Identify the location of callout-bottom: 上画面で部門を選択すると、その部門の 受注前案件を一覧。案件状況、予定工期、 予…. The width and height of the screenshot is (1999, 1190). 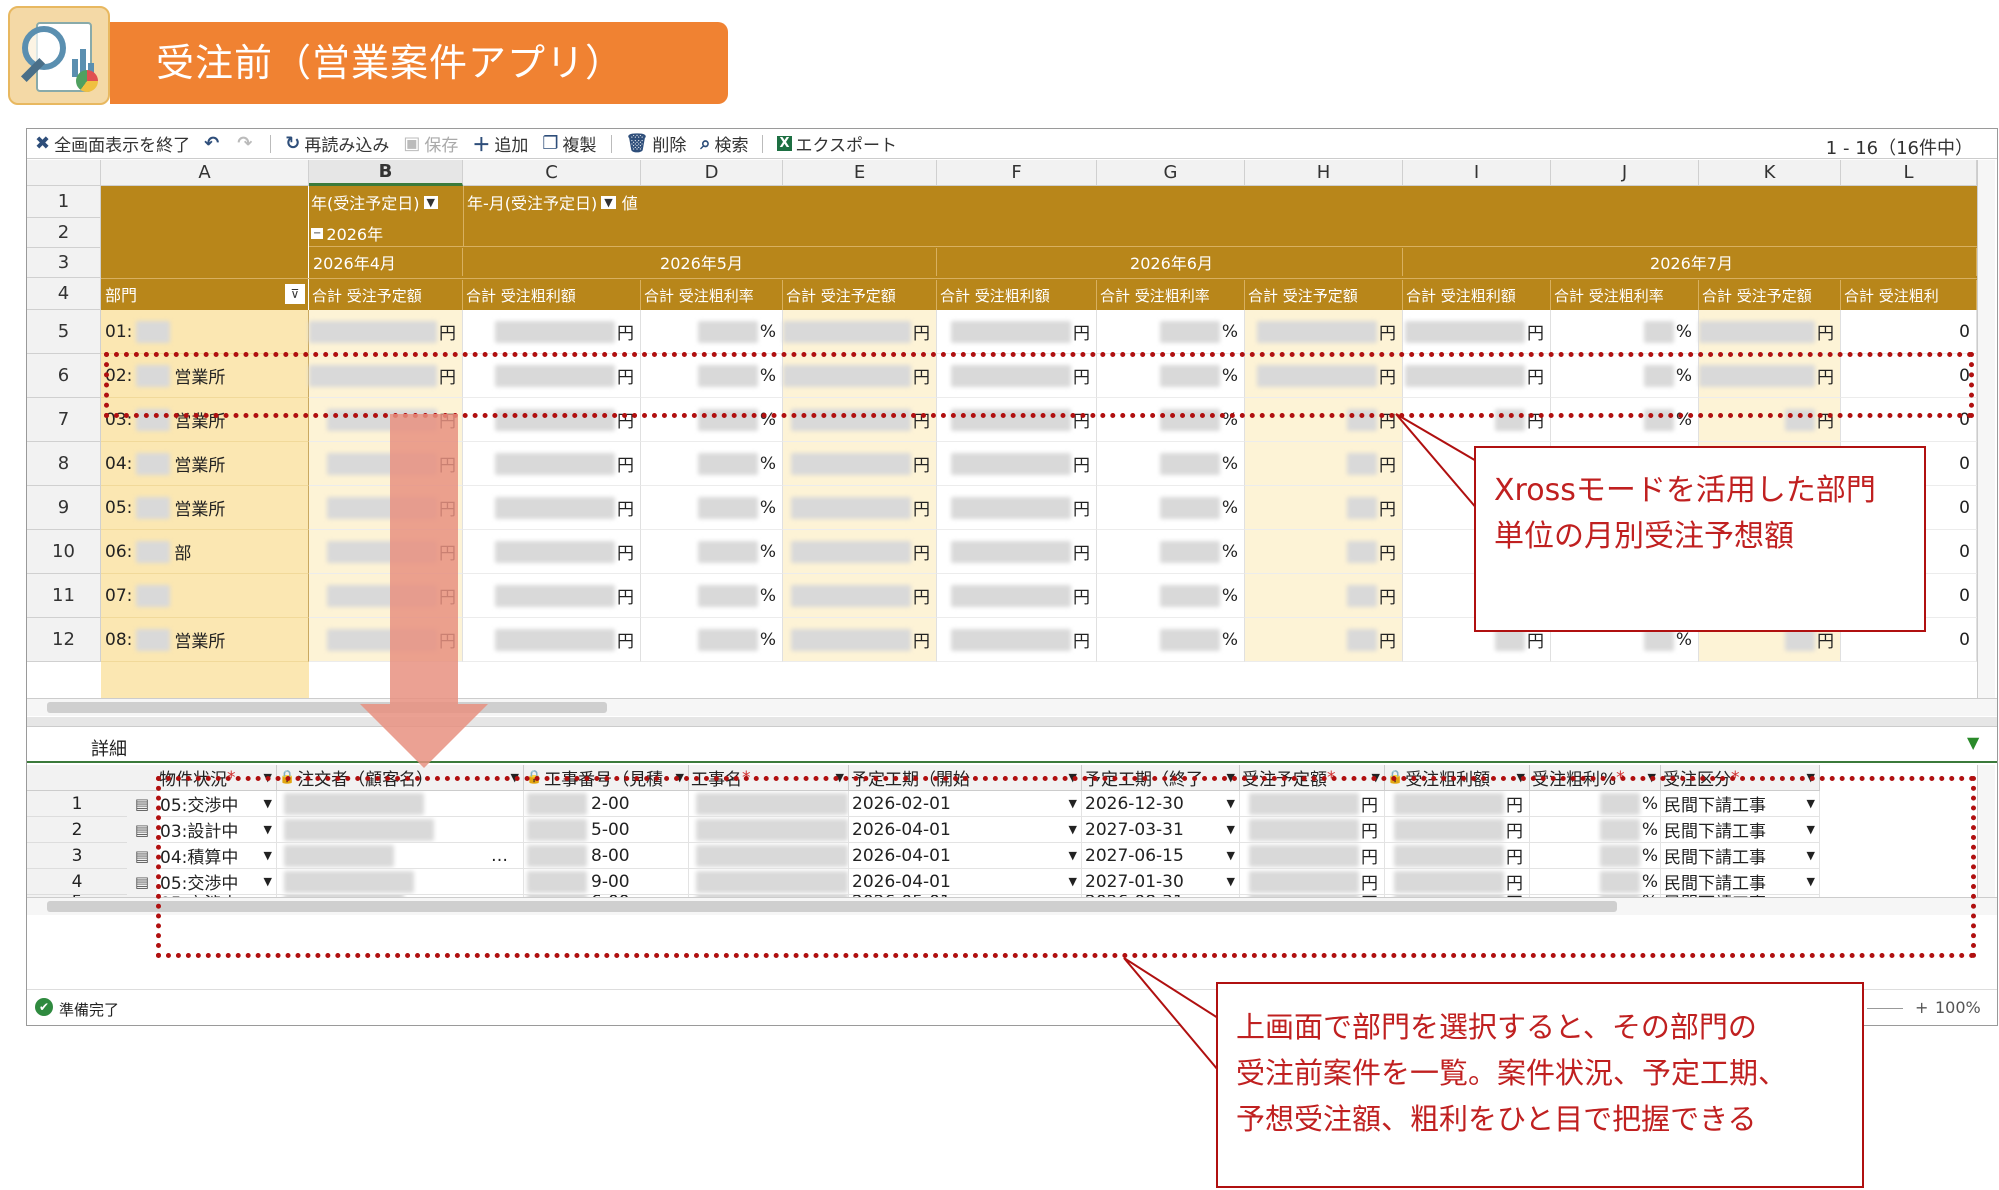
(1540, 1085).